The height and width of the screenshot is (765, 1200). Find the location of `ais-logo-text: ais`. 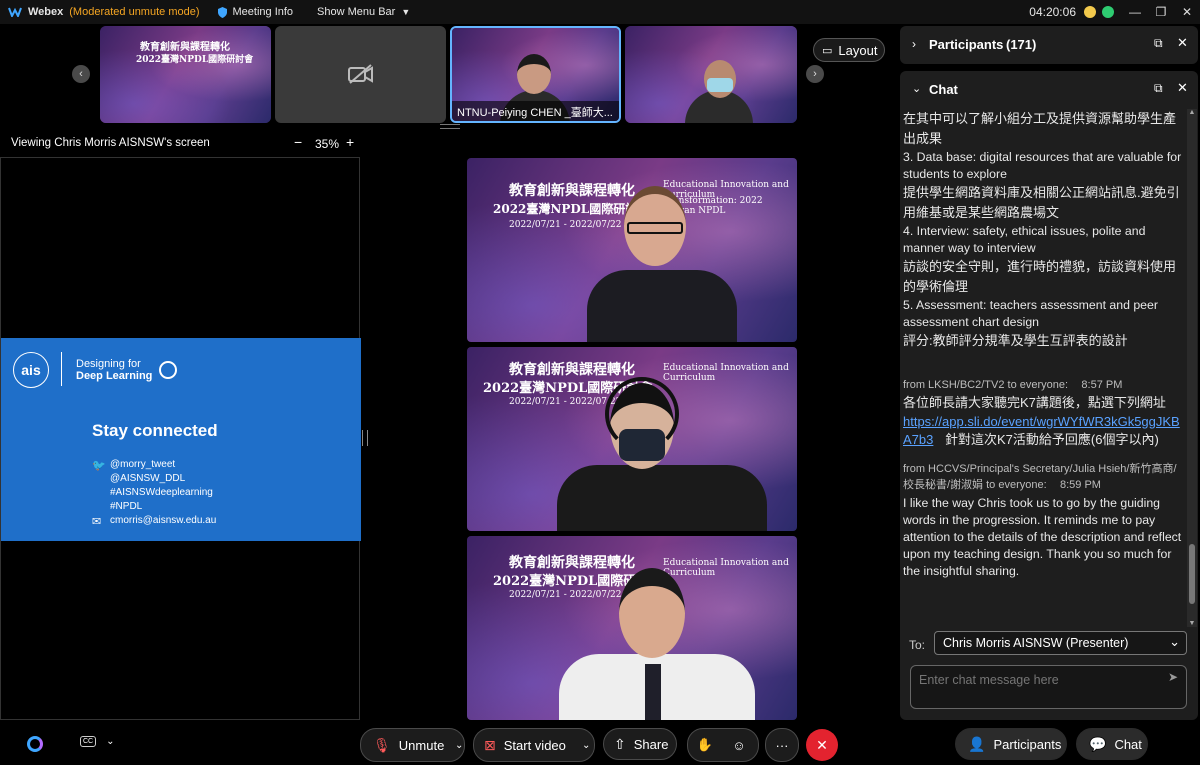

ais-logo-text: ais is located at coordinates (31, 370).